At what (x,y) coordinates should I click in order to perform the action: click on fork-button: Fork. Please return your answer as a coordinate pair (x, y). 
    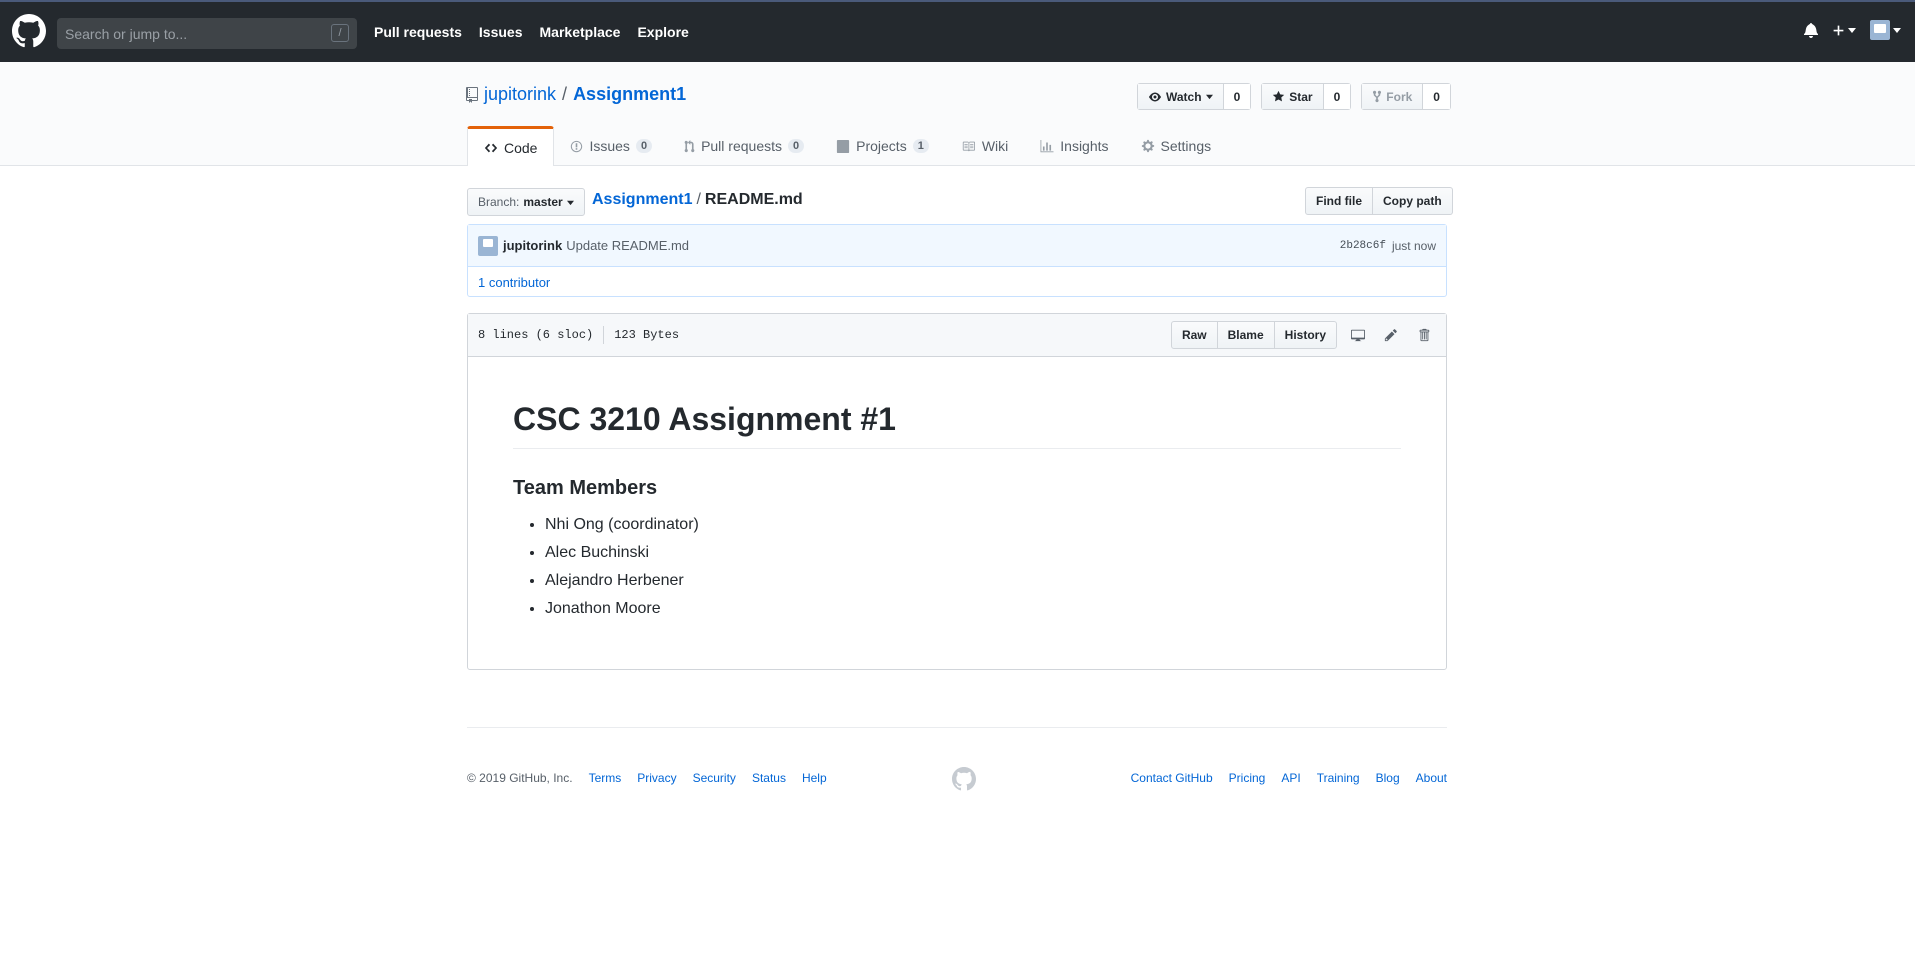
    Looking at the image, I should click on (1393, 96).